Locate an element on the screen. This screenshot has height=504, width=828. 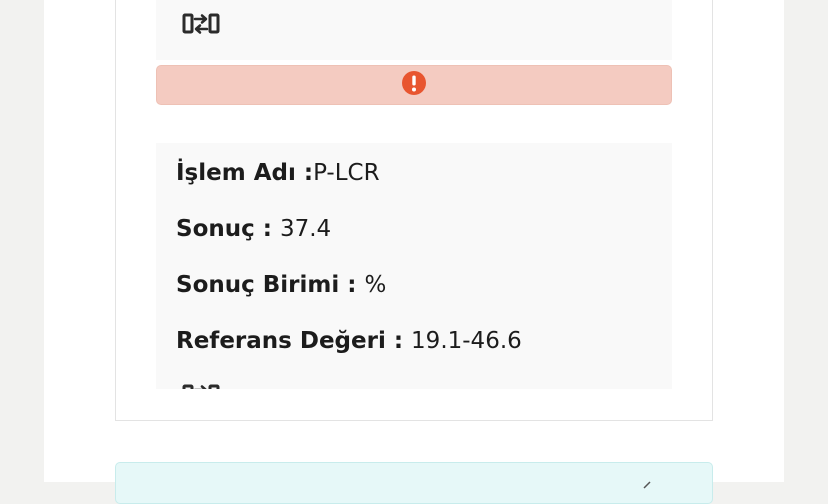
detail-row-result: Sonuç : 37.4 is located at coordinates (253, 229).